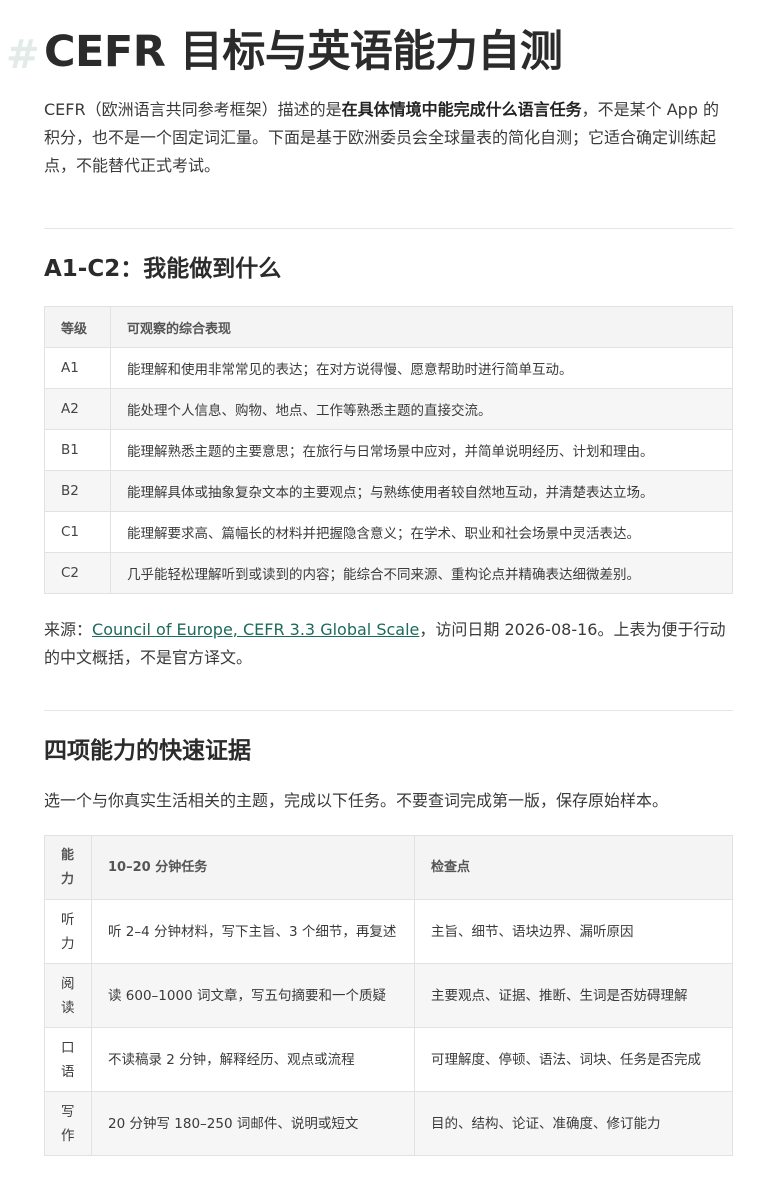 This screenshot has height=1181, width=757. What do you see at coordinates (573, 867) in the screenshot?
I see `column-header-checkpoints: 检查点` at bounding box center [573, 867].